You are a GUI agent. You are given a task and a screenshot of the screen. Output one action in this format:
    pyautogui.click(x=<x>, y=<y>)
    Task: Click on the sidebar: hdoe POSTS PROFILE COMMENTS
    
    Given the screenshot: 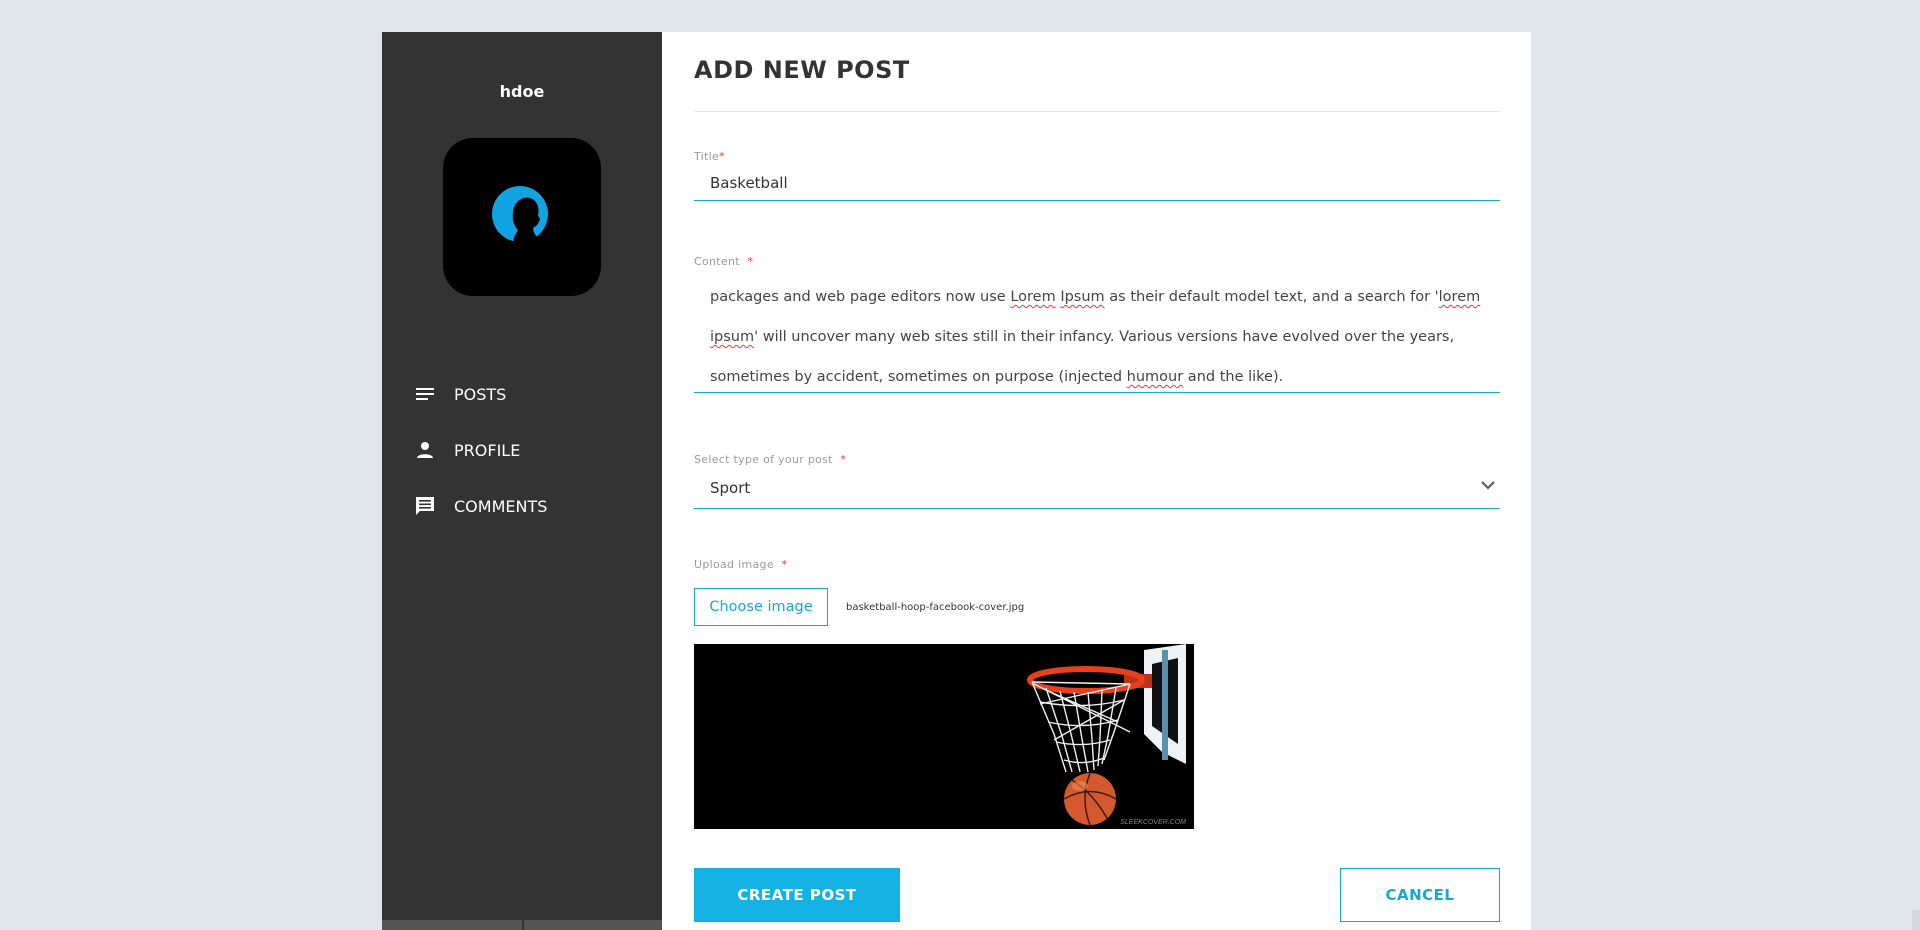 What is the action you would take?
    pyautogui.click(x=522, y=481)
    